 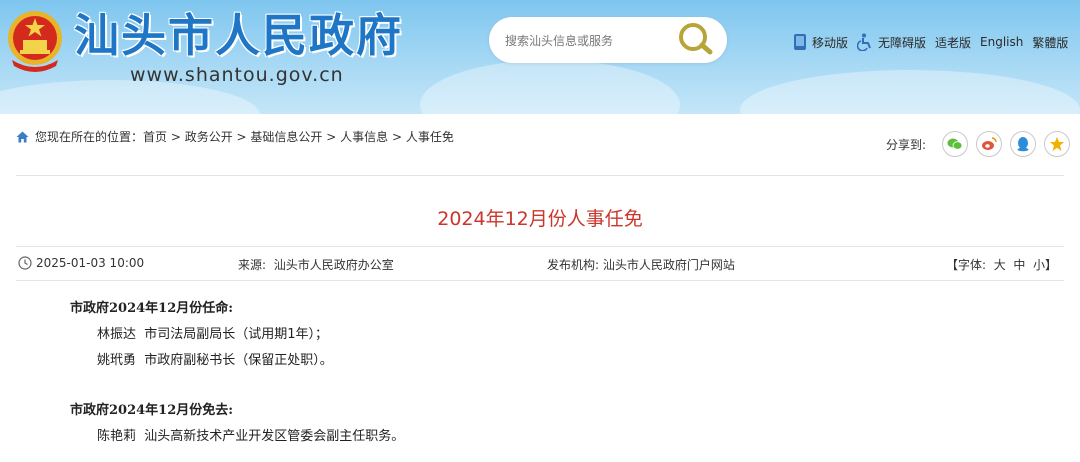 I want to click on section-heading-appointments: 市政府2024年12月份任命:, so click(x=152, y=308).